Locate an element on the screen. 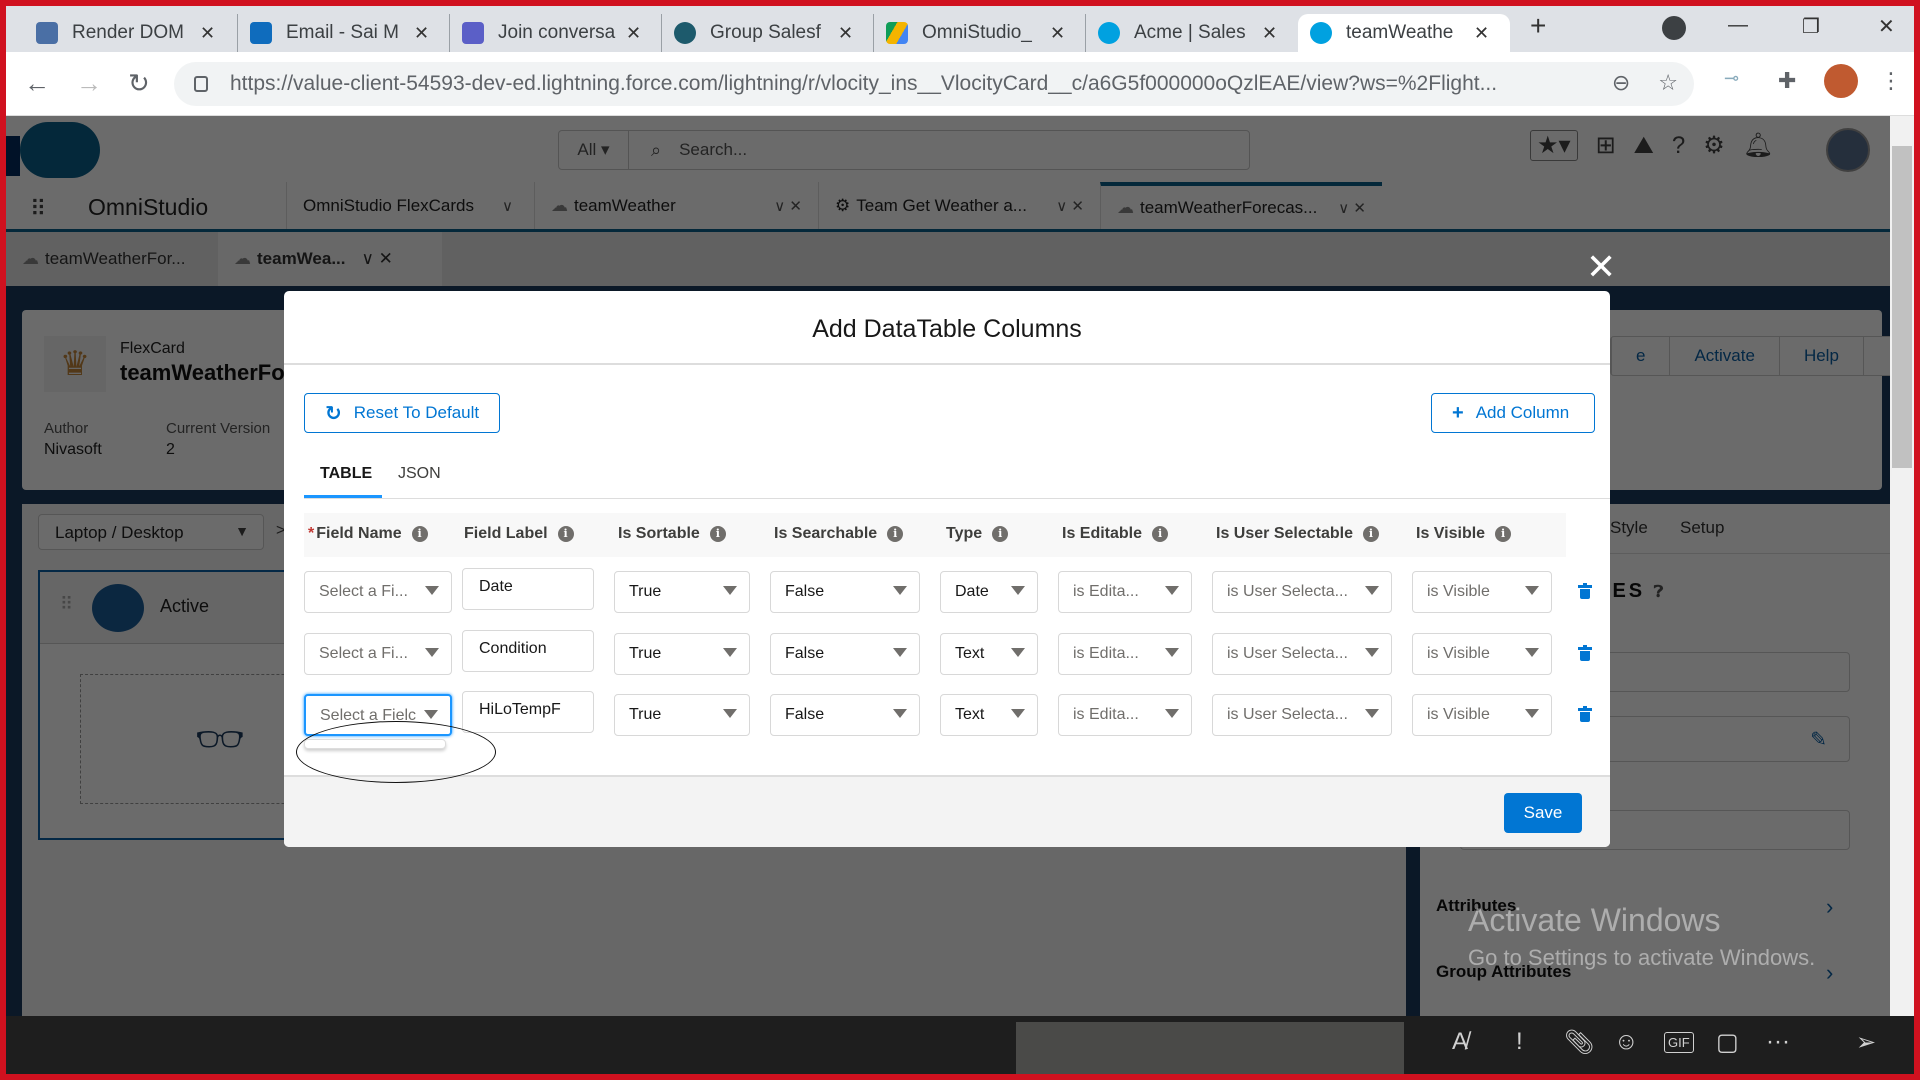  extension-icon: ⊸ is located at coordinates (1731, 78).